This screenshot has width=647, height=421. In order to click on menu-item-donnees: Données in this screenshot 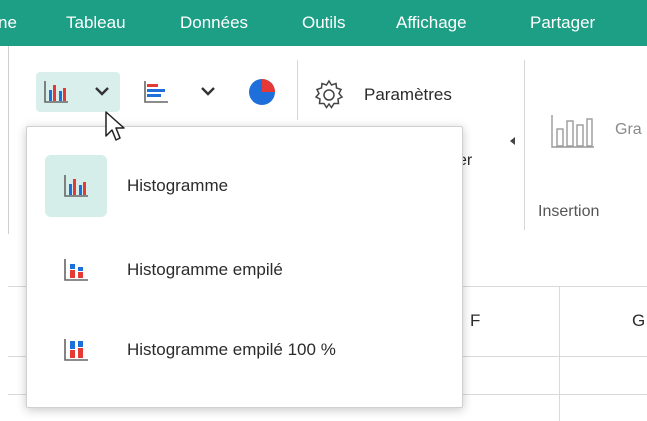, I will do `click(214, 23)`.